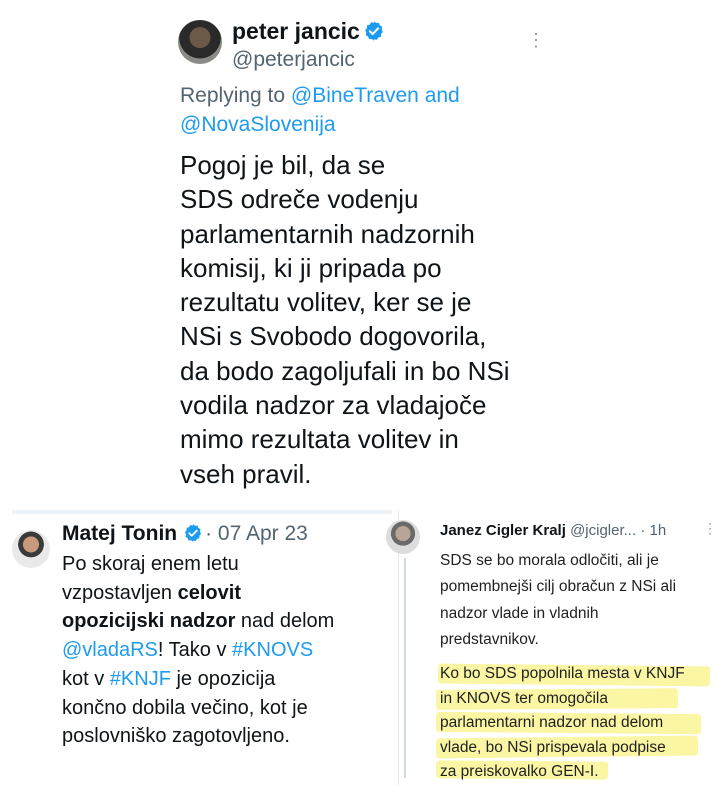 This screenshot has width=720, height=785. What do you see at coordinates (311, 267) in the screenshot?
I see `tweet-line: komisij, ki ji pripada po` at bounding box center [311, 267].